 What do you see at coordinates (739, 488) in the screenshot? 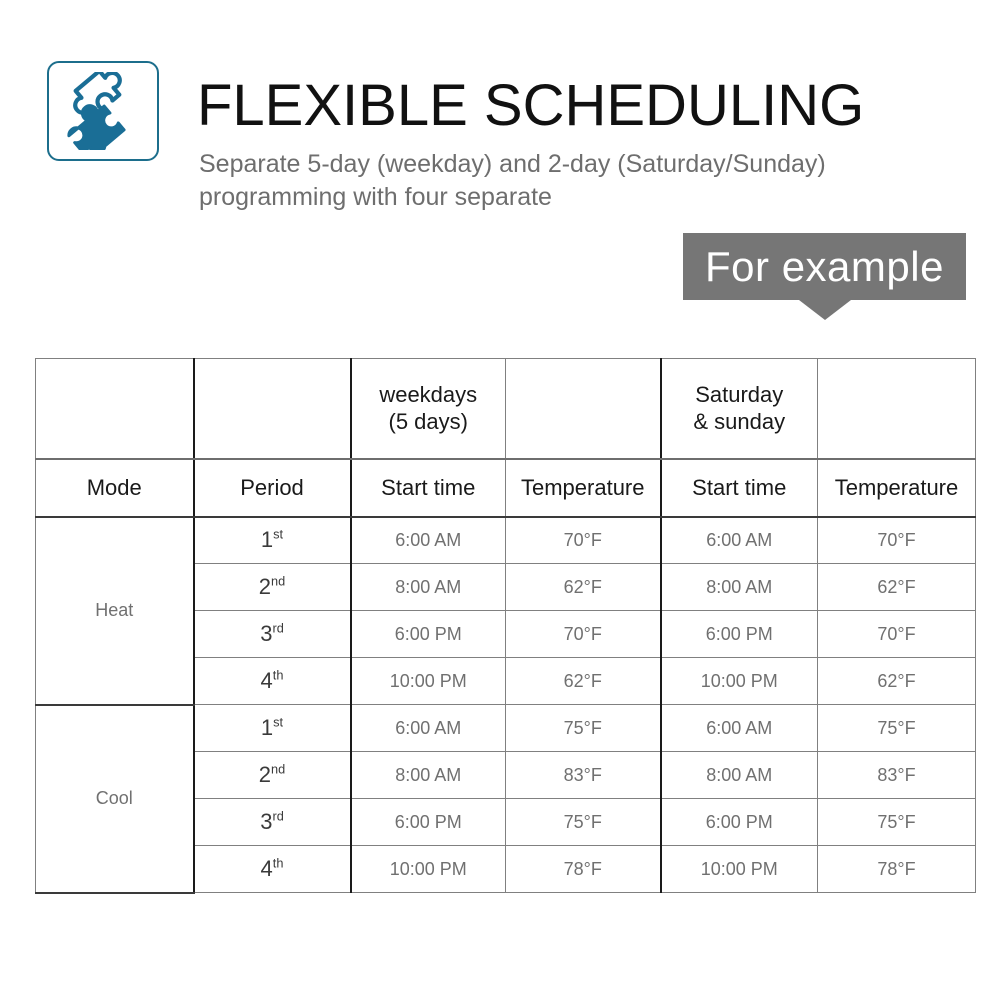
I see `column-header-weekend-start-time: Start time` at bounding box center [739, 488].